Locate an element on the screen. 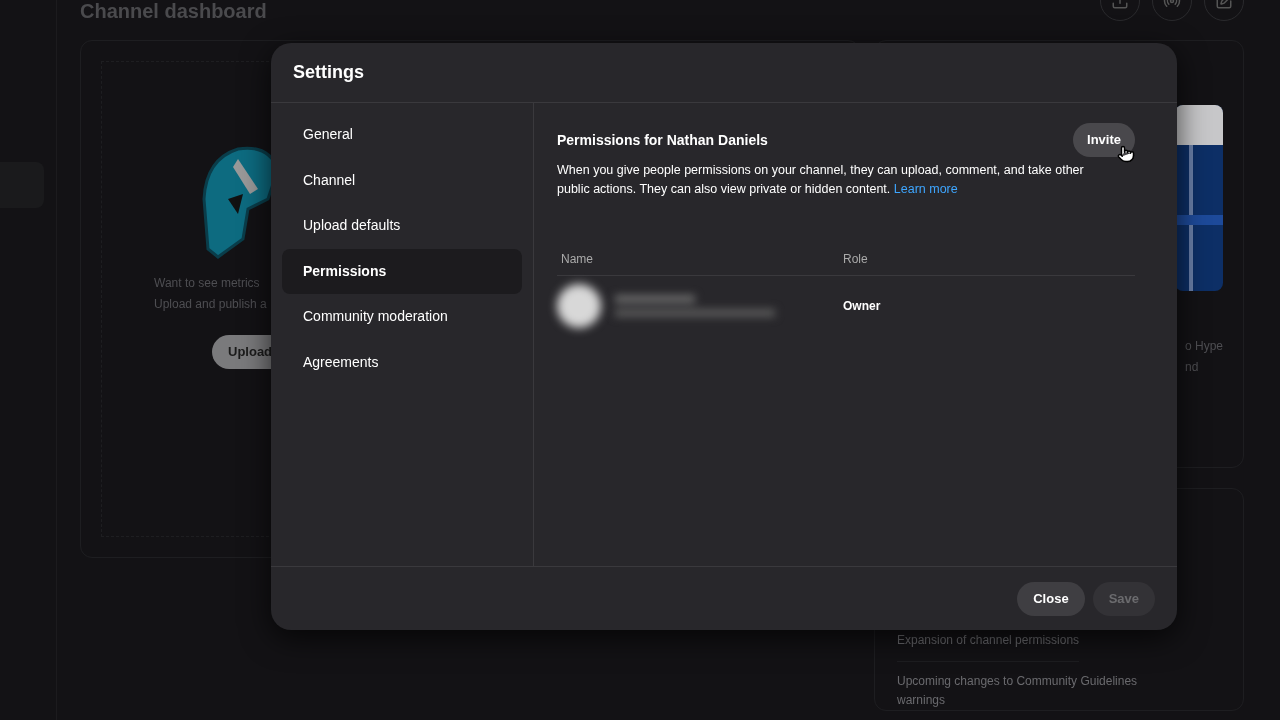  page-title: Channel dashboard is located at coordinates (173, 11).